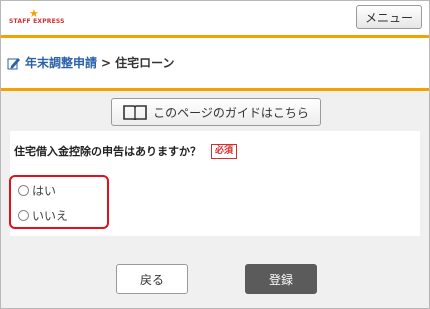 The width and height of the screenshot is (430, 309). What do you see at coordinates (23, 190) in the screenshot?
I see `radio-yes` at bounding box center [23, 190].